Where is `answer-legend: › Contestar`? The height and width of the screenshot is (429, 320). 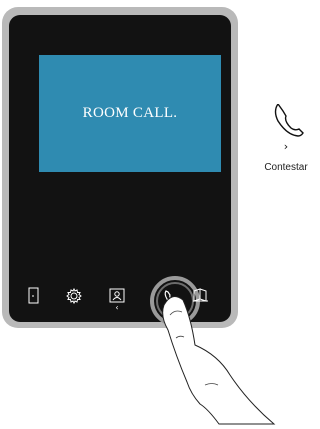
answer-legend: › Contestar is located at coordinates (286, 138).